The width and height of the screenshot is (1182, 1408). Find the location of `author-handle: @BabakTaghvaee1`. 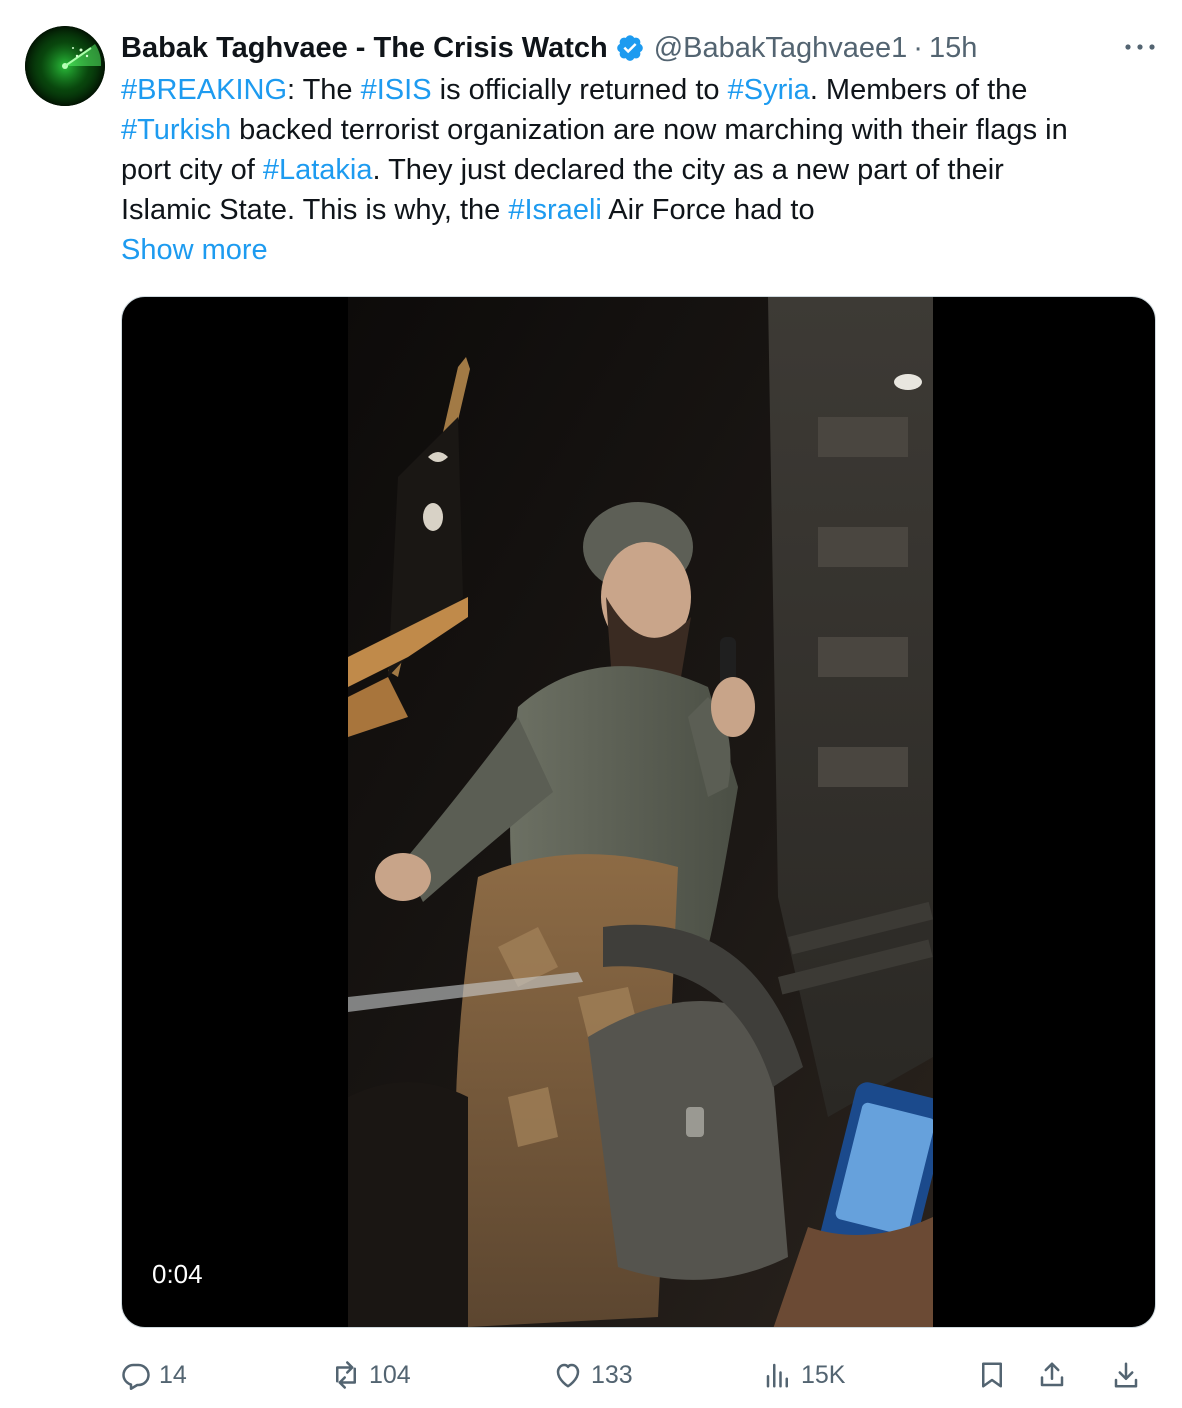

author-handle: @BabakTaghvaee1 is located at coordinates (781, 48).